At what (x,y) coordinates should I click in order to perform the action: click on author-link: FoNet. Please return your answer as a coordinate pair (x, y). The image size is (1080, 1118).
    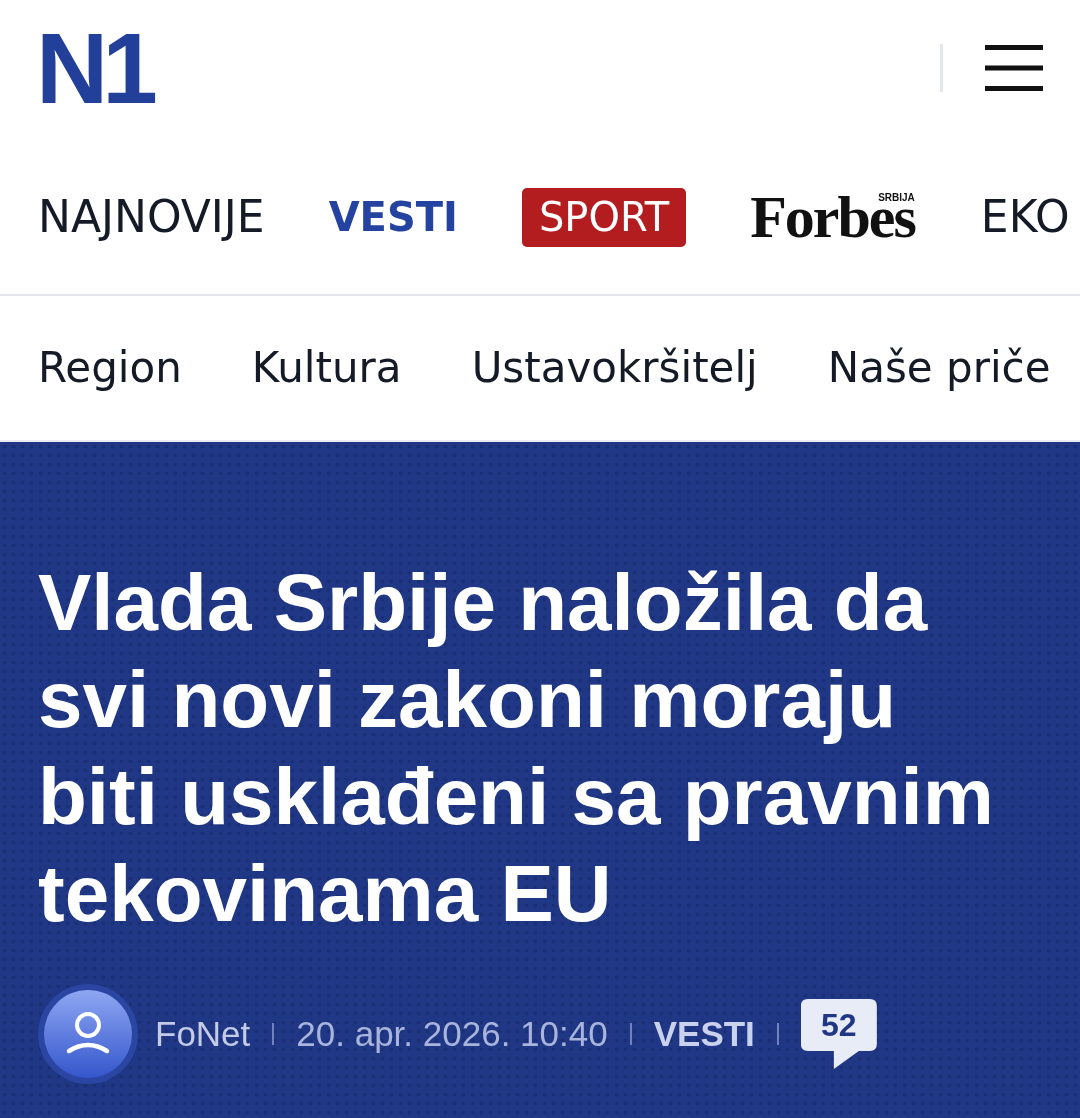
    Looking at the image, I should click on (203, 1034).